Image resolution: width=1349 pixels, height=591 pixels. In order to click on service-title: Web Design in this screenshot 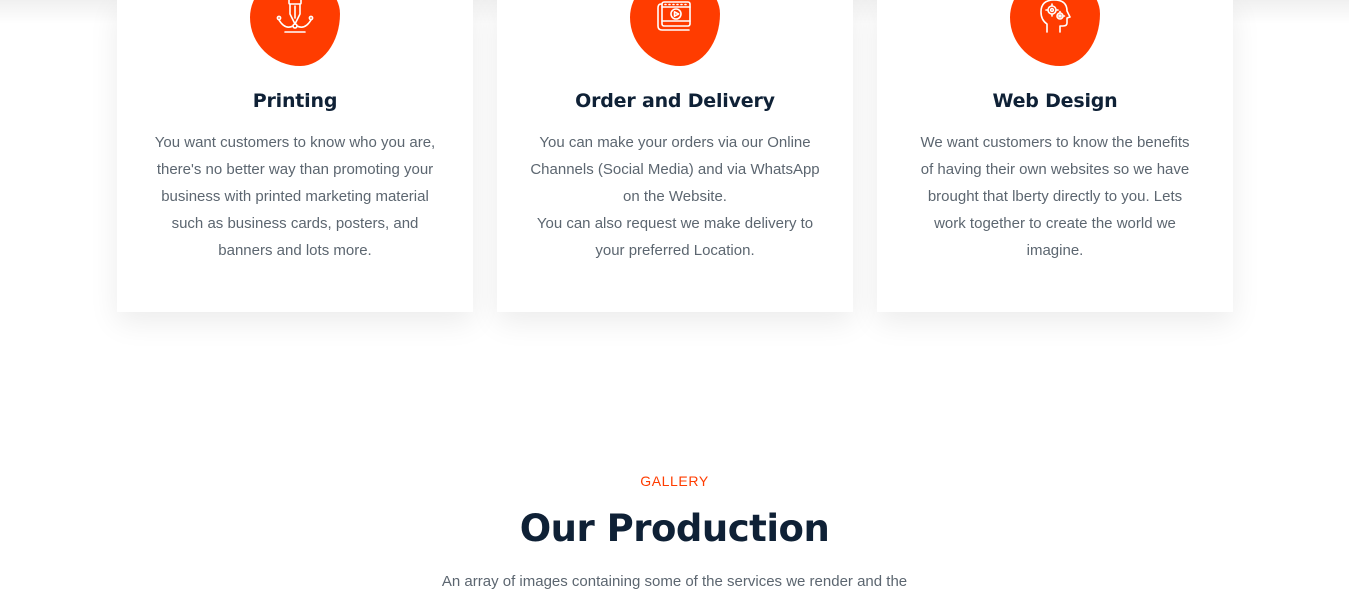, I will do `click(1055, 101)`.